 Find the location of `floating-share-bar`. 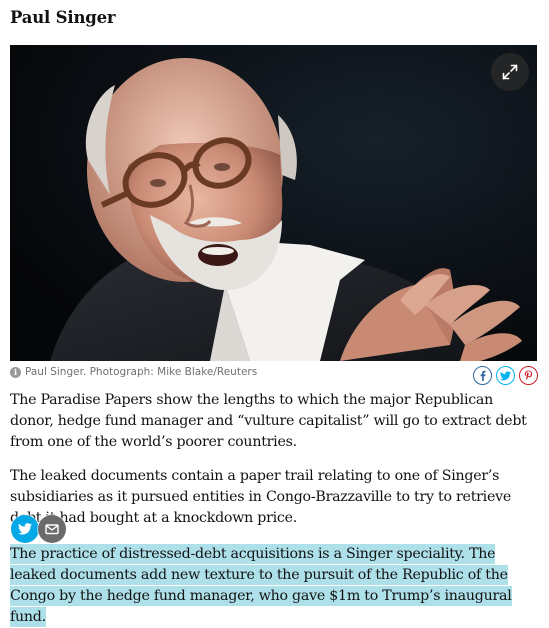

floating-share-bar is located at coordinates (38, 529).